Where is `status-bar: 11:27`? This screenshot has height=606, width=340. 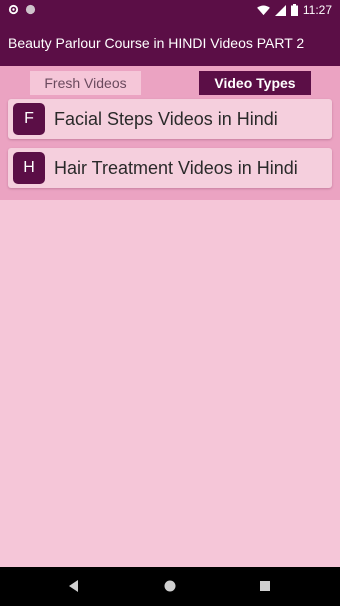
status-bar: 11:27 is located at coordinates (170, 11).